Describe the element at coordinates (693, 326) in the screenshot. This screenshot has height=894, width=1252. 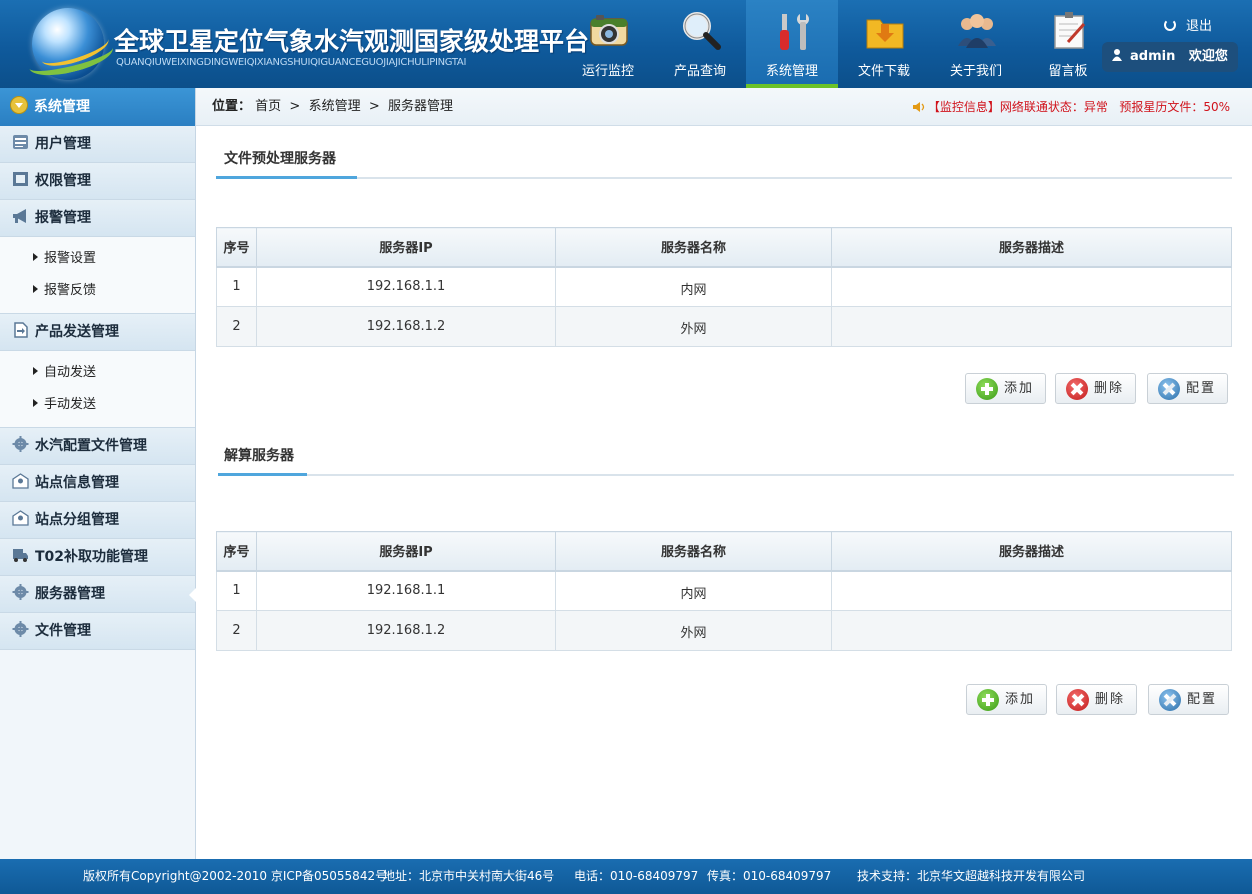
I see `table-cell: 外网` at that location.